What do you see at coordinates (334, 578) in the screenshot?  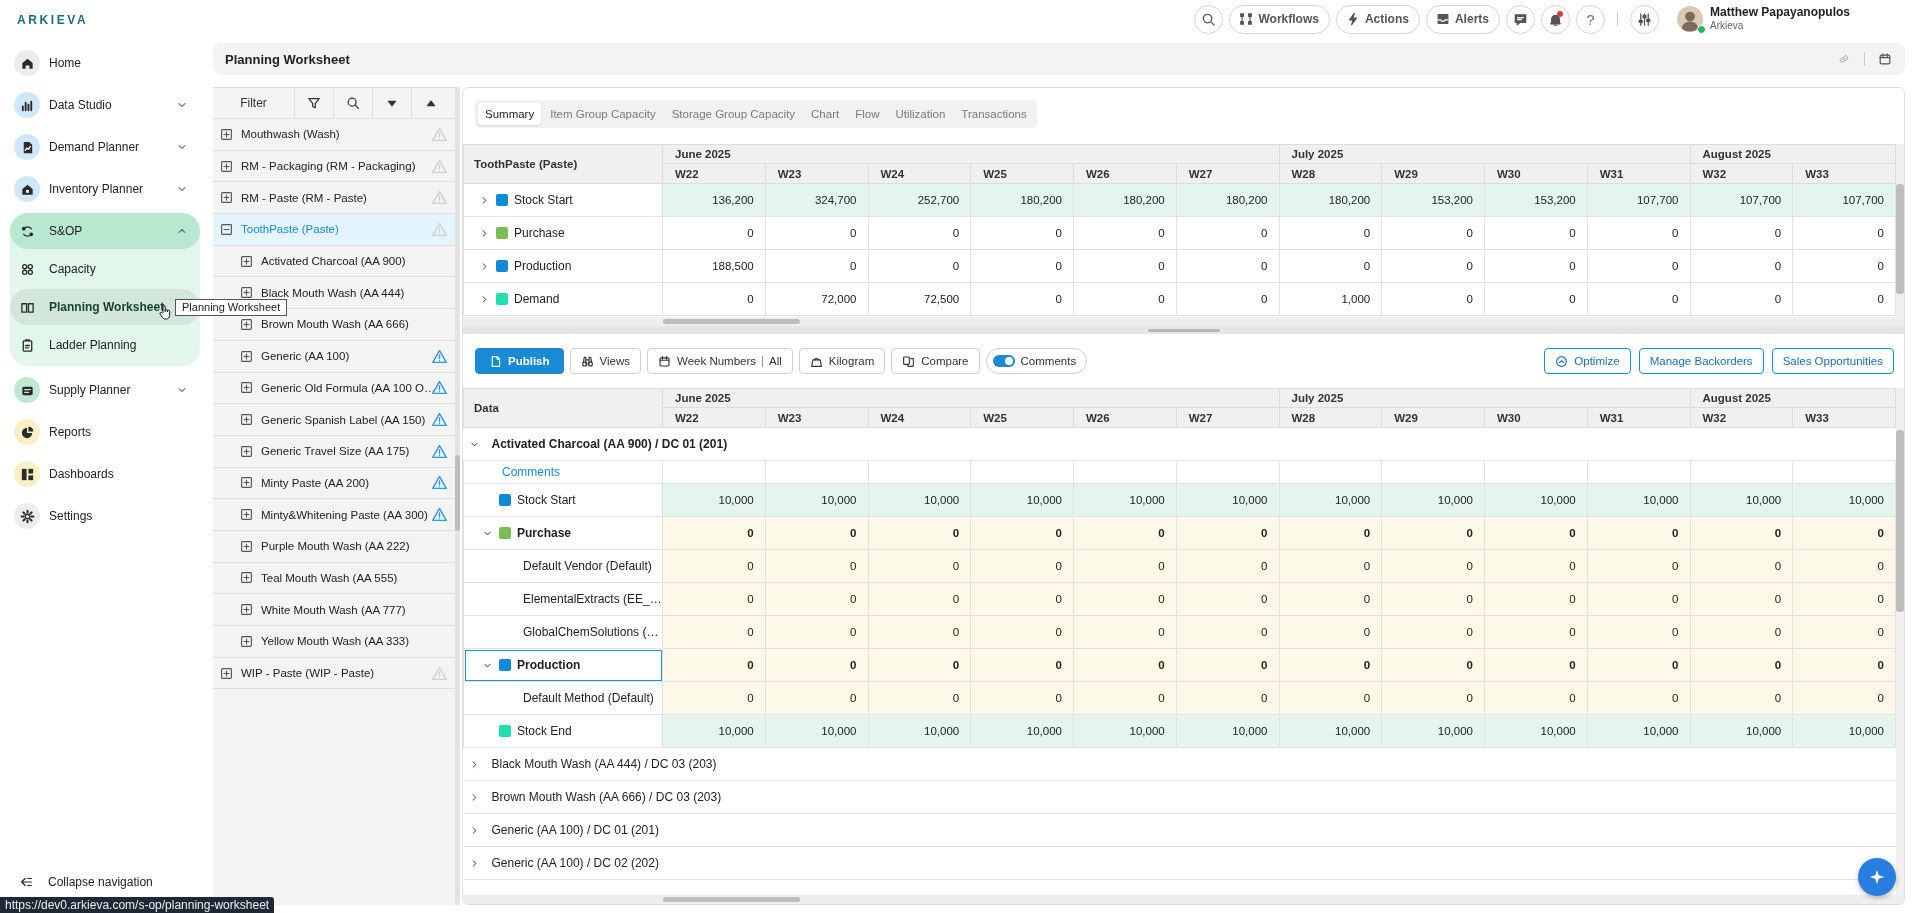 I see `tree-item: Teal Mouth Wash (AA 555)` at bounding box center [334, 578].